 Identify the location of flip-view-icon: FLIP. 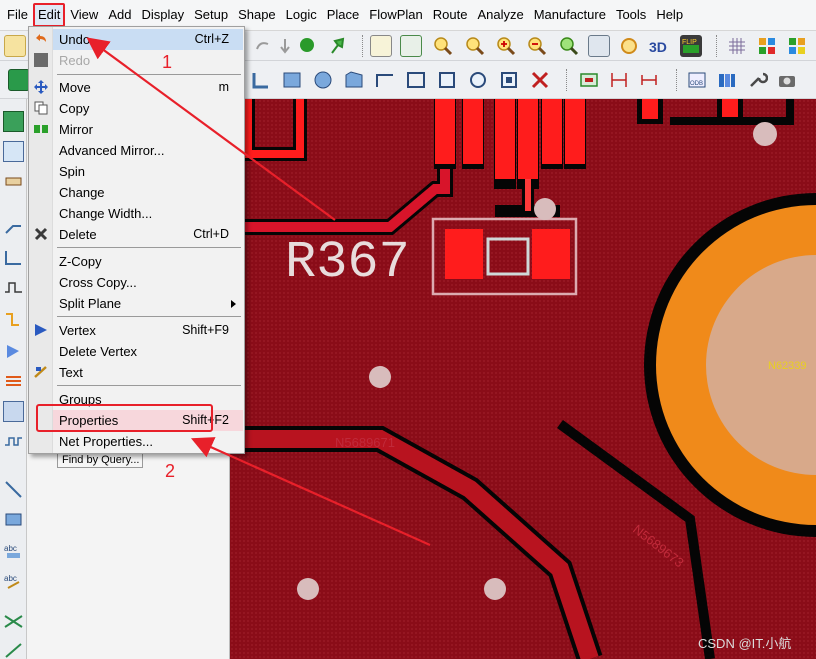
(691, 46).